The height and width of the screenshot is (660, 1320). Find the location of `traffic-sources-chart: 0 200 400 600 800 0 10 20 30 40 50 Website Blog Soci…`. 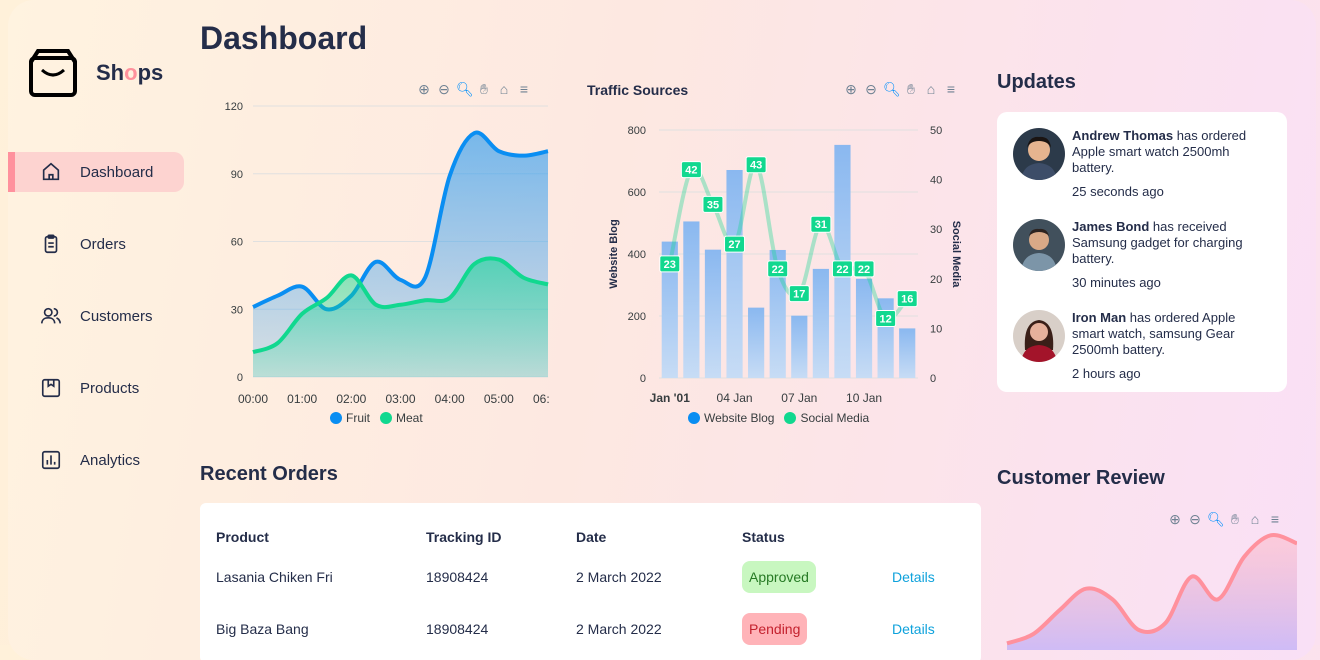

traffic-sources-chart: 0 200 400 600 800 0 10 20 30 40 50 Website Blog Soci… is located at coordinates (785, 265).